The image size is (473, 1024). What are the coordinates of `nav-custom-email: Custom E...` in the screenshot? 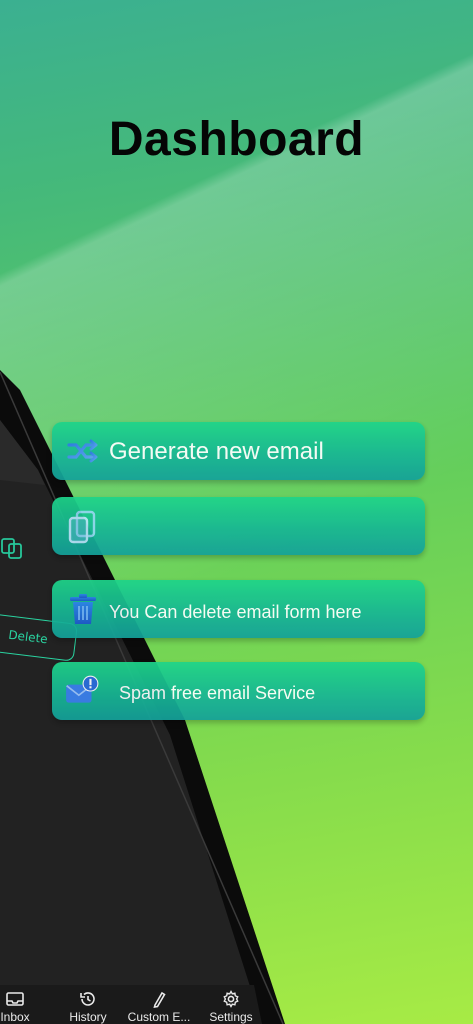 It's located at (159, 1007).